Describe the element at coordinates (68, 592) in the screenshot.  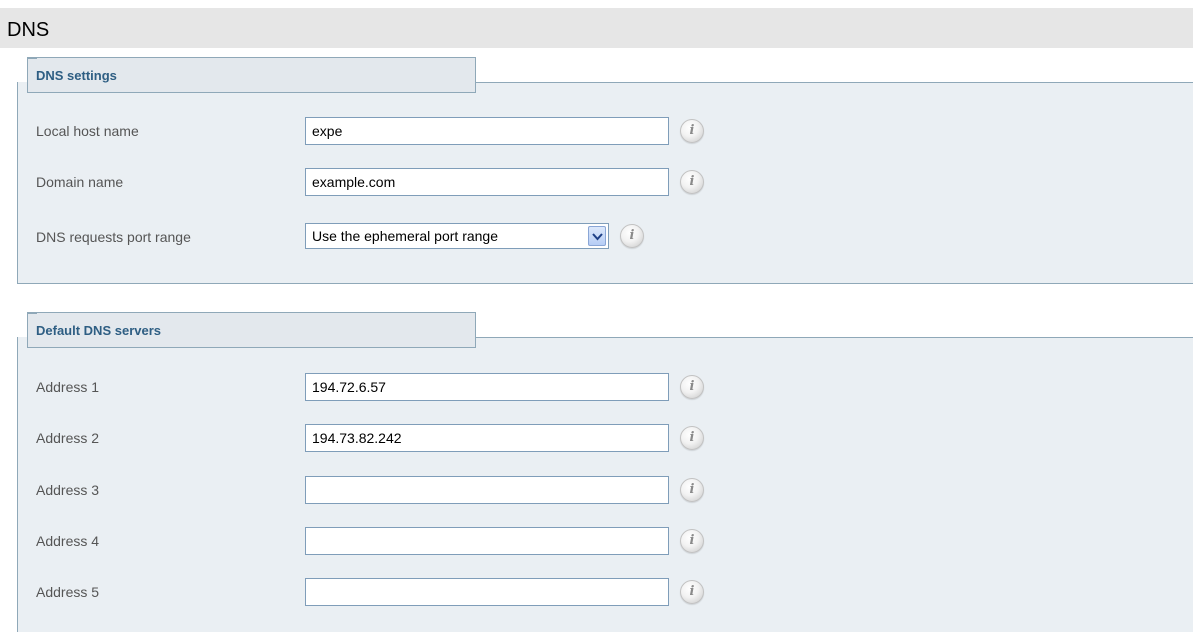
I see `address-5-label: Address 5` at that location.